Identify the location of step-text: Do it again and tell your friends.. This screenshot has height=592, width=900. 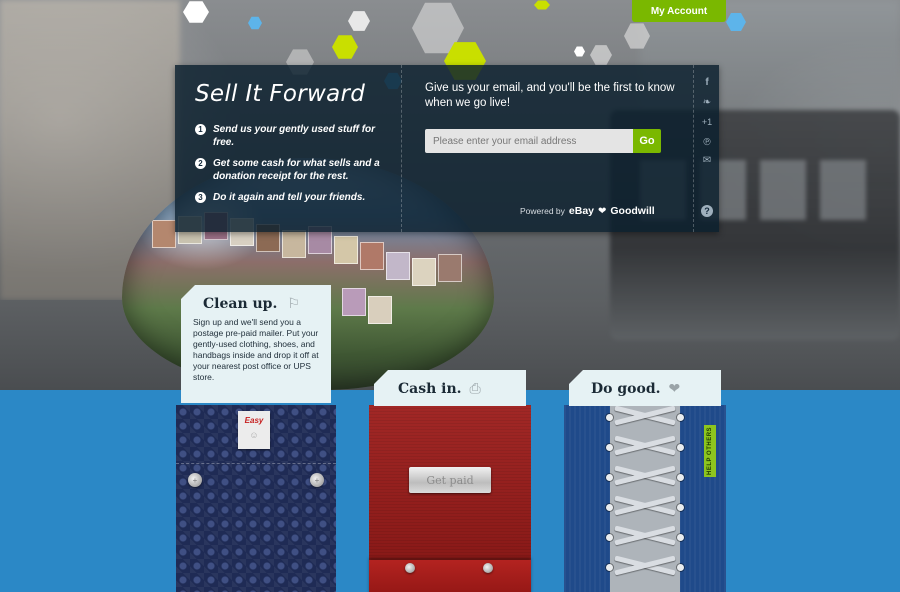
(289, 197).